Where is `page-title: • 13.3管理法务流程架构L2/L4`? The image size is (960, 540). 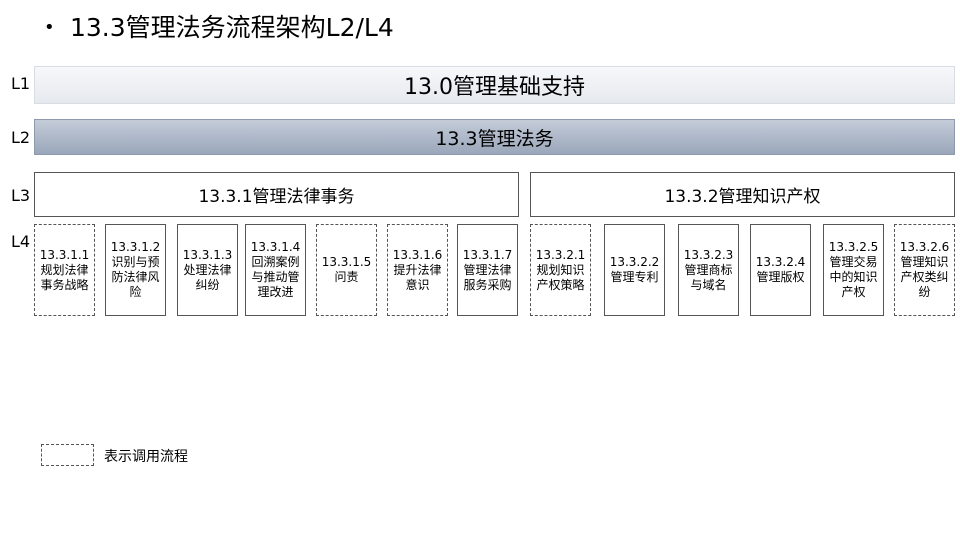 page-title: • 13.3管理法务流程架构L2/L4 is located at coordinates (219, 28).